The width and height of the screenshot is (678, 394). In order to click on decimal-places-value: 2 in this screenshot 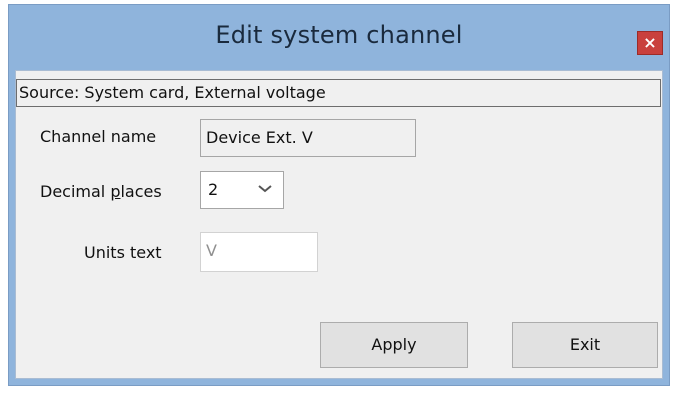, I will do `click(213, 189)`.